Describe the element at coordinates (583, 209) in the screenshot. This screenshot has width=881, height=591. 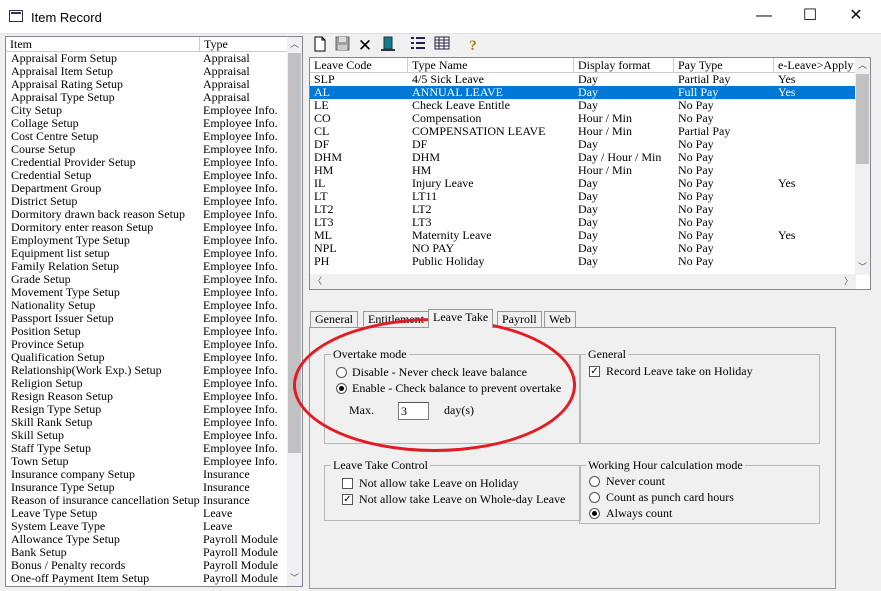
I see `table-row: LT2 LT2 Day No Pay` at that location.